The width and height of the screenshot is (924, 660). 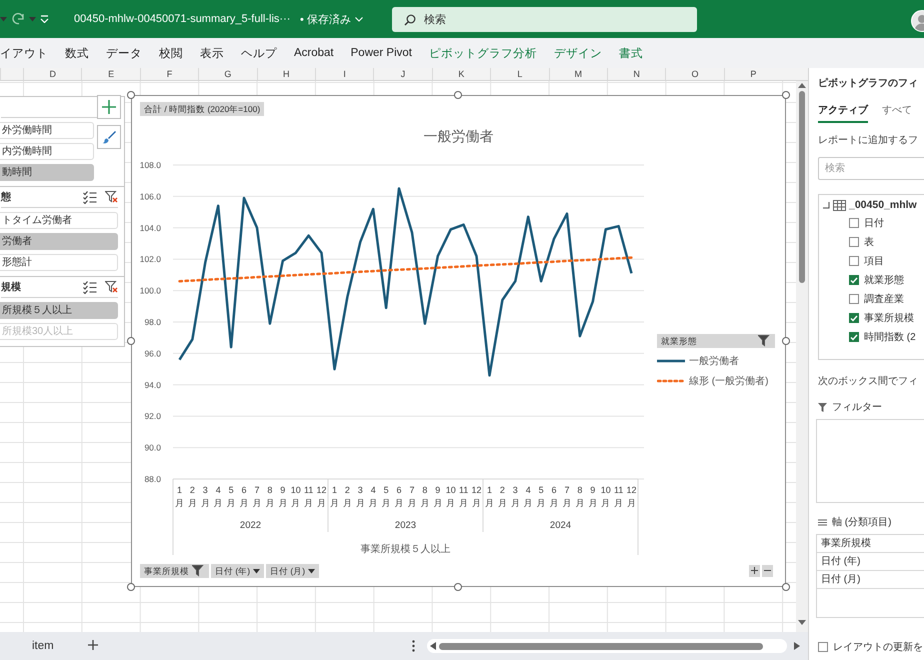 What do you see at coordinates (314, 53) in the screenshot?
I see `ribbon-tab: Acrobat` at bounding box center [314, 53].